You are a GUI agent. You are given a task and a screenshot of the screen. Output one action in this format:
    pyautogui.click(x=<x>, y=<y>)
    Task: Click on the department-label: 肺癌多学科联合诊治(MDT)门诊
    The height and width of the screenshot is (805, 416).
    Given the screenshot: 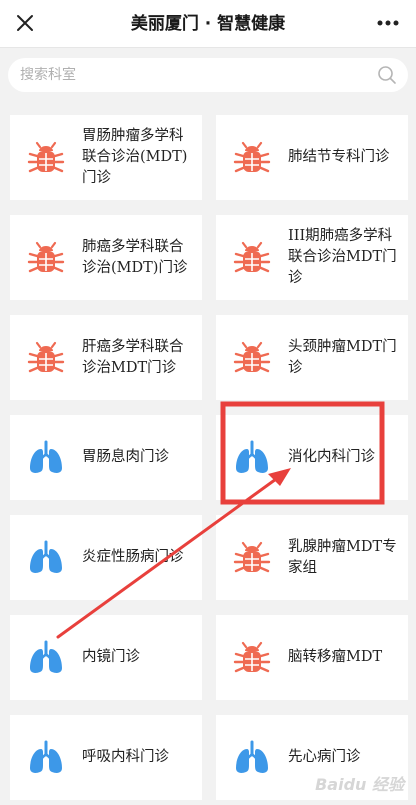 What is the action you would take?
    pyautogui.click(x=135, y=257)
    